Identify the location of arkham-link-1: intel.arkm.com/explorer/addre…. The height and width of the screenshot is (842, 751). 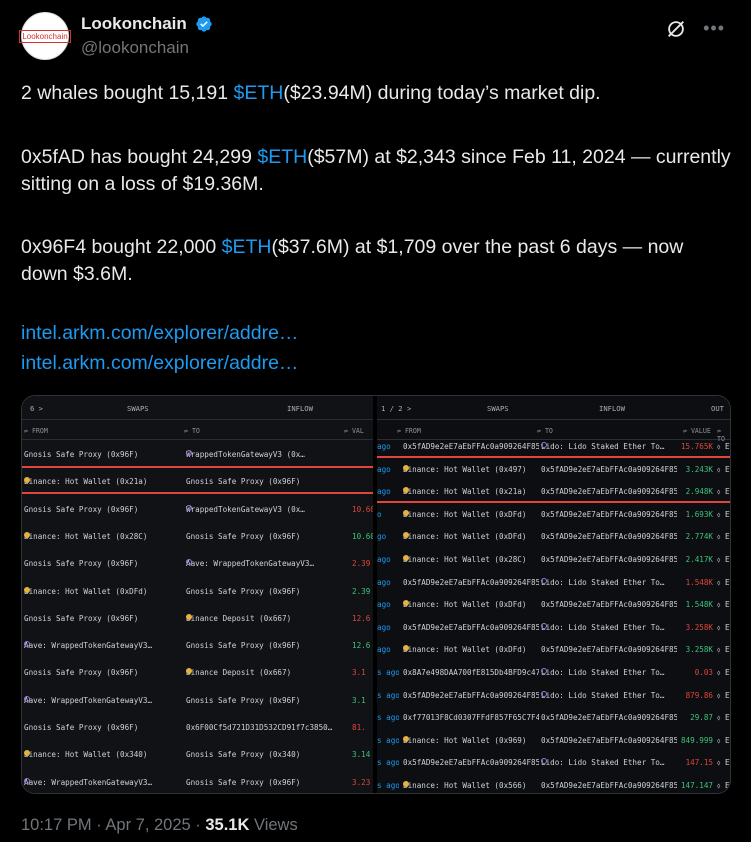
(159, 333).